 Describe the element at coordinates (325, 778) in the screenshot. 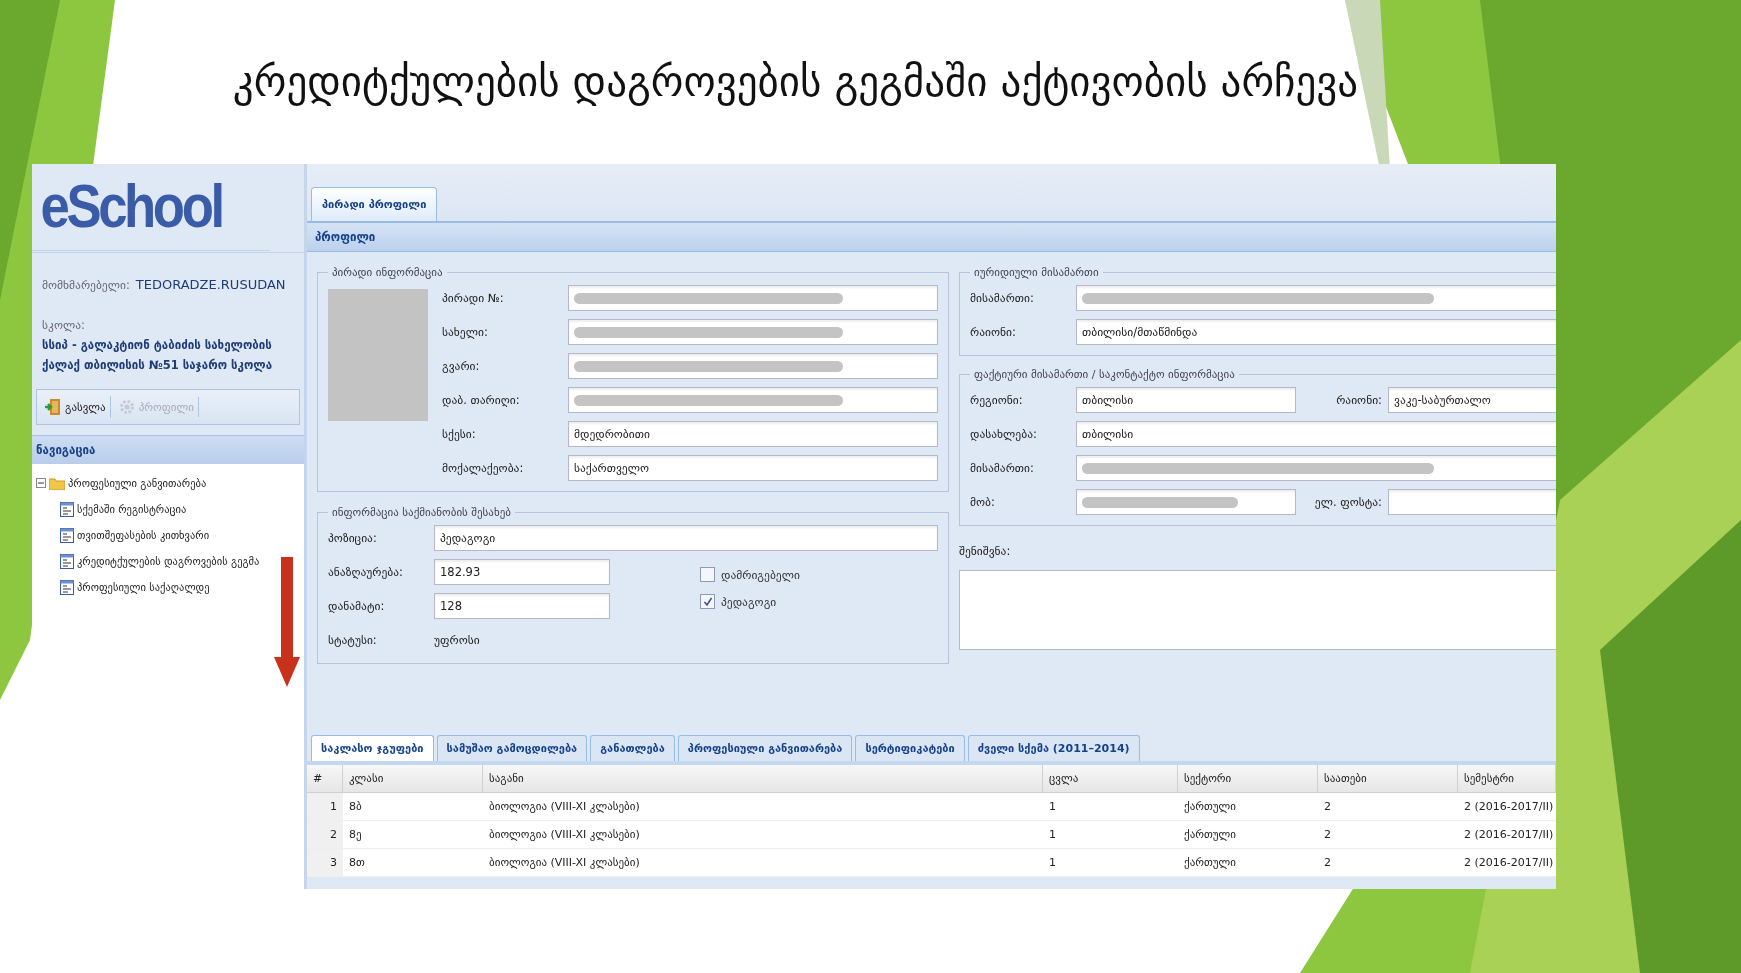

I see `column-header: #` at that location.